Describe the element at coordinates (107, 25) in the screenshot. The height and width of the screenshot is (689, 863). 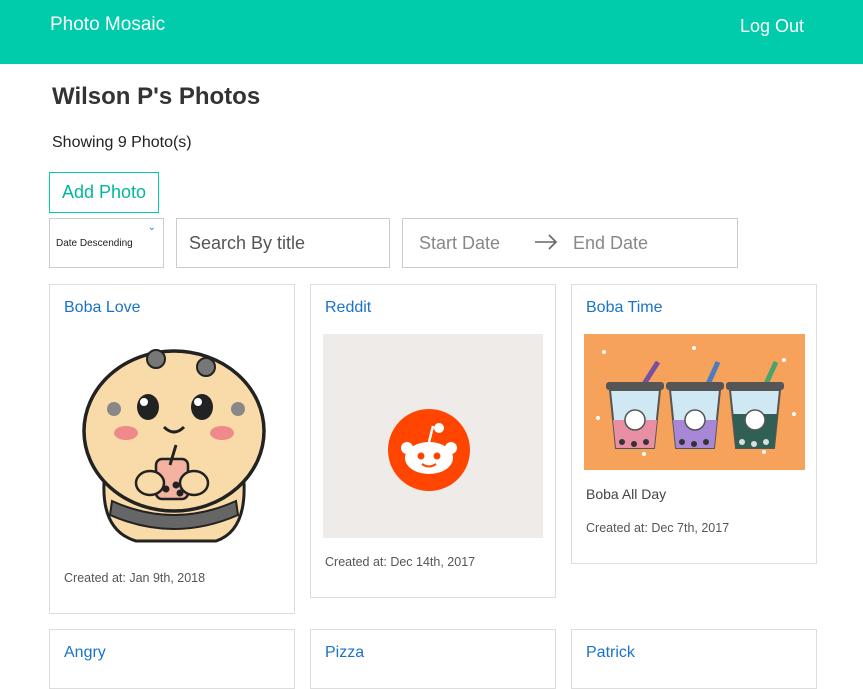
I see `brand-link: Photo Mosaic` at that location.